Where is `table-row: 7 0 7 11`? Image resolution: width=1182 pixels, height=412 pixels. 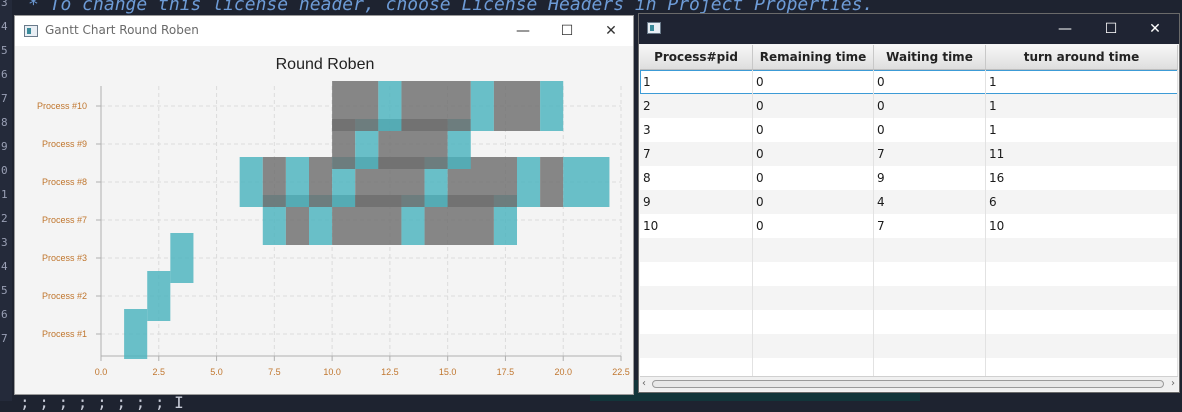
table-row: 7 0 7 11 is located at coordinates (909, 154).